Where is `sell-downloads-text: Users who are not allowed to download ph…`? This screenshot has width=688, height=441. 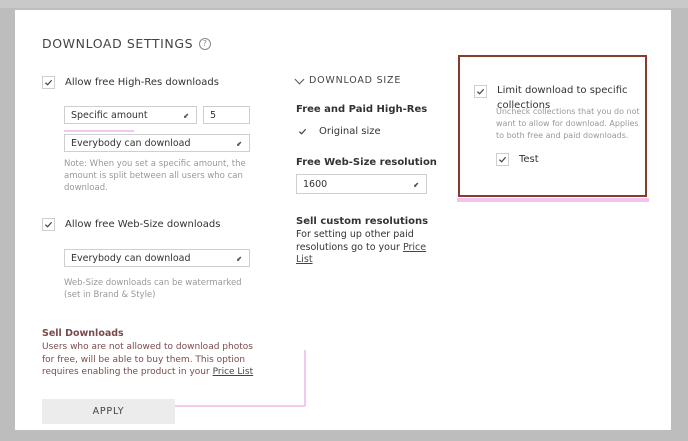 sell-downloads-text: Users who are not allowed to download ph… is located at coordinates (148, 360).